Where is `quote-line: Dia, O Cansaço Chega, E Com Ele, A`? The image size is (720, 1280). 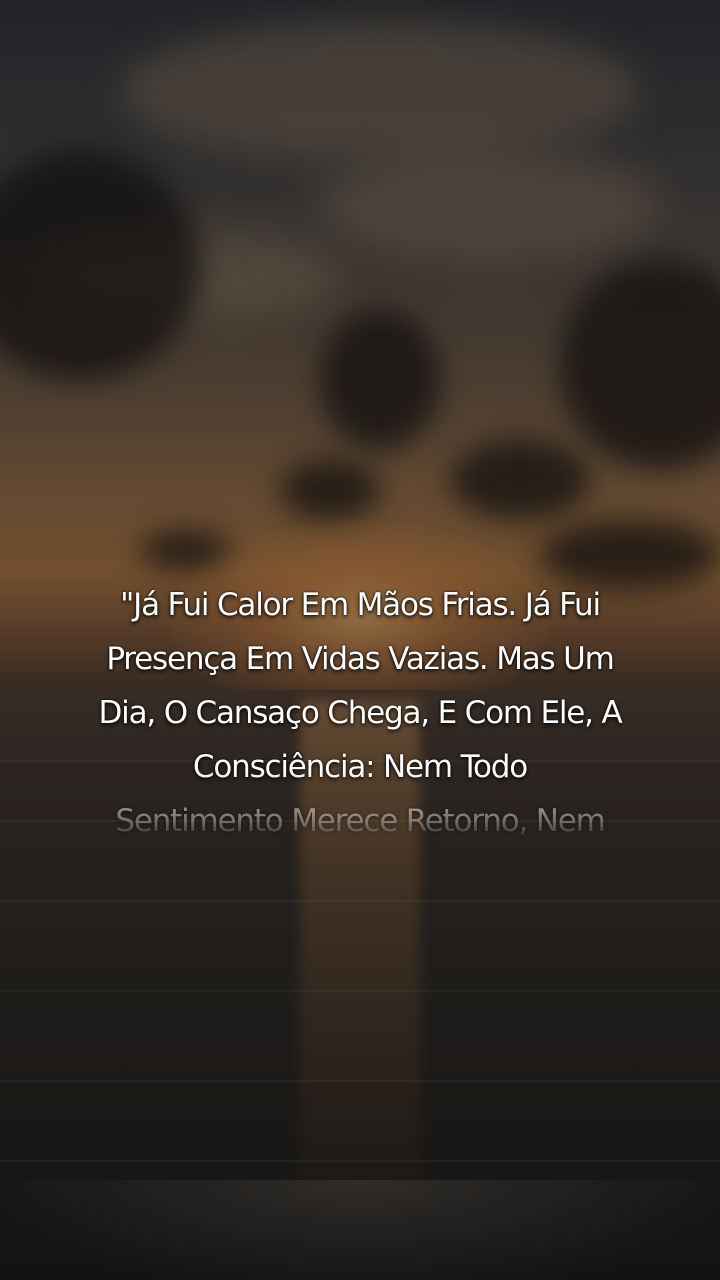
quote-line: Dia, O Cansaço Chega, E Com Ele, A is located at coordinates (360, 713).